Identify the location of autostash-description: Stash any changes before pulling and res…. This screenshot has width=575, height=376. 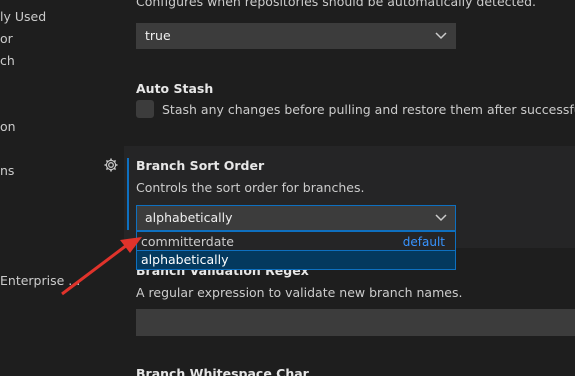
(368, 109).